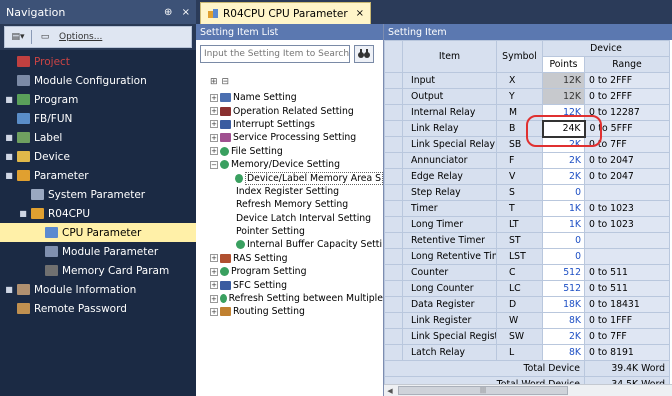 The height and width of the screenshot is (396, 672). Describe the element at coordinates (296, 231) in the screenshot. I see `setting-tree-item: Pointer Setting` at that location.